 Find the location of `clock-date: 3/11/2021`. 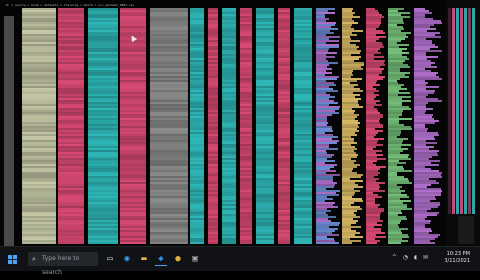

clock-date: 3/11/2021 is located at coordinates (457, 261).